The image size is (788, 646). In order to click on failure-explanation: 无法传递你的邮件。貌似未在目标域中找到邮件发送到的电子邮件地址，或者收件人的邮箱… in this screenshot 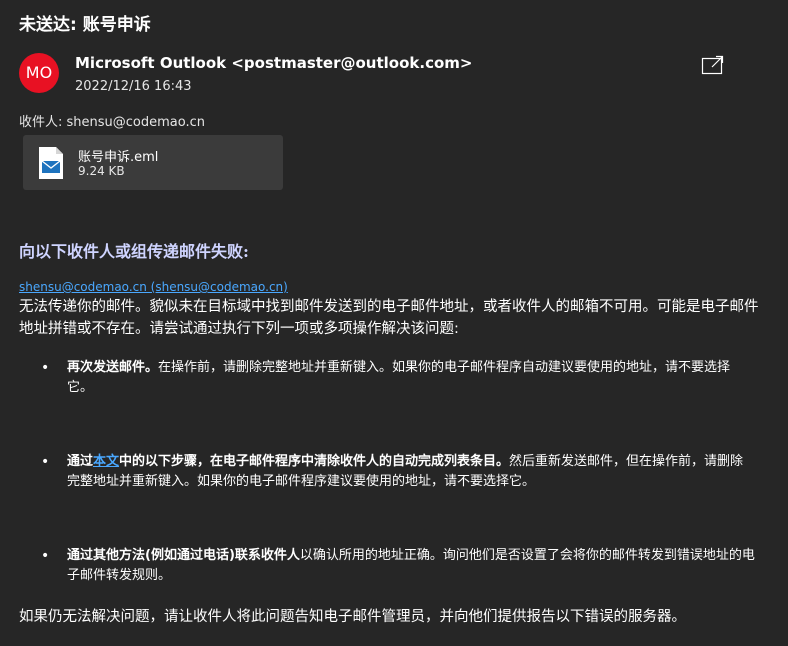, I will do `click(389, 318)`.